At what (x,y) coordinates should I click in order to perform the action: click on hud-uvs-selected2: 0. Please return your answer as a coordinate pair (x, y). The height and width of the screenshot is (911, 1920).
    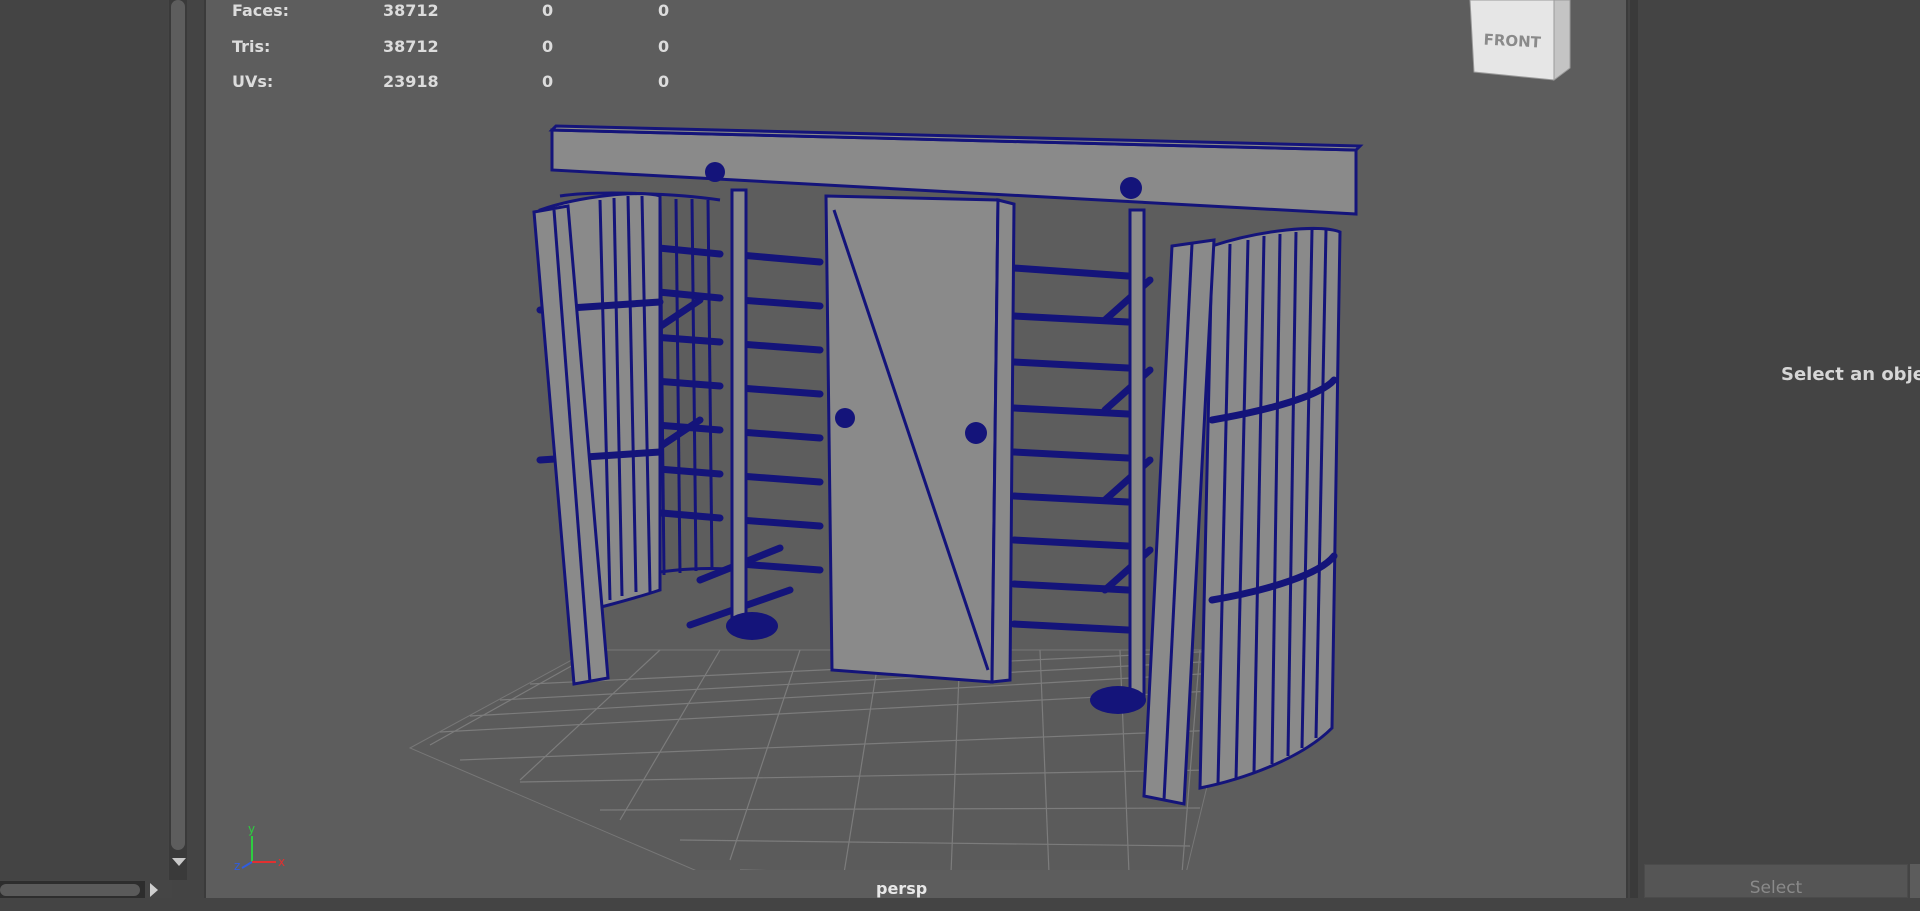
    Looking at the image, I should click on (664, 81).